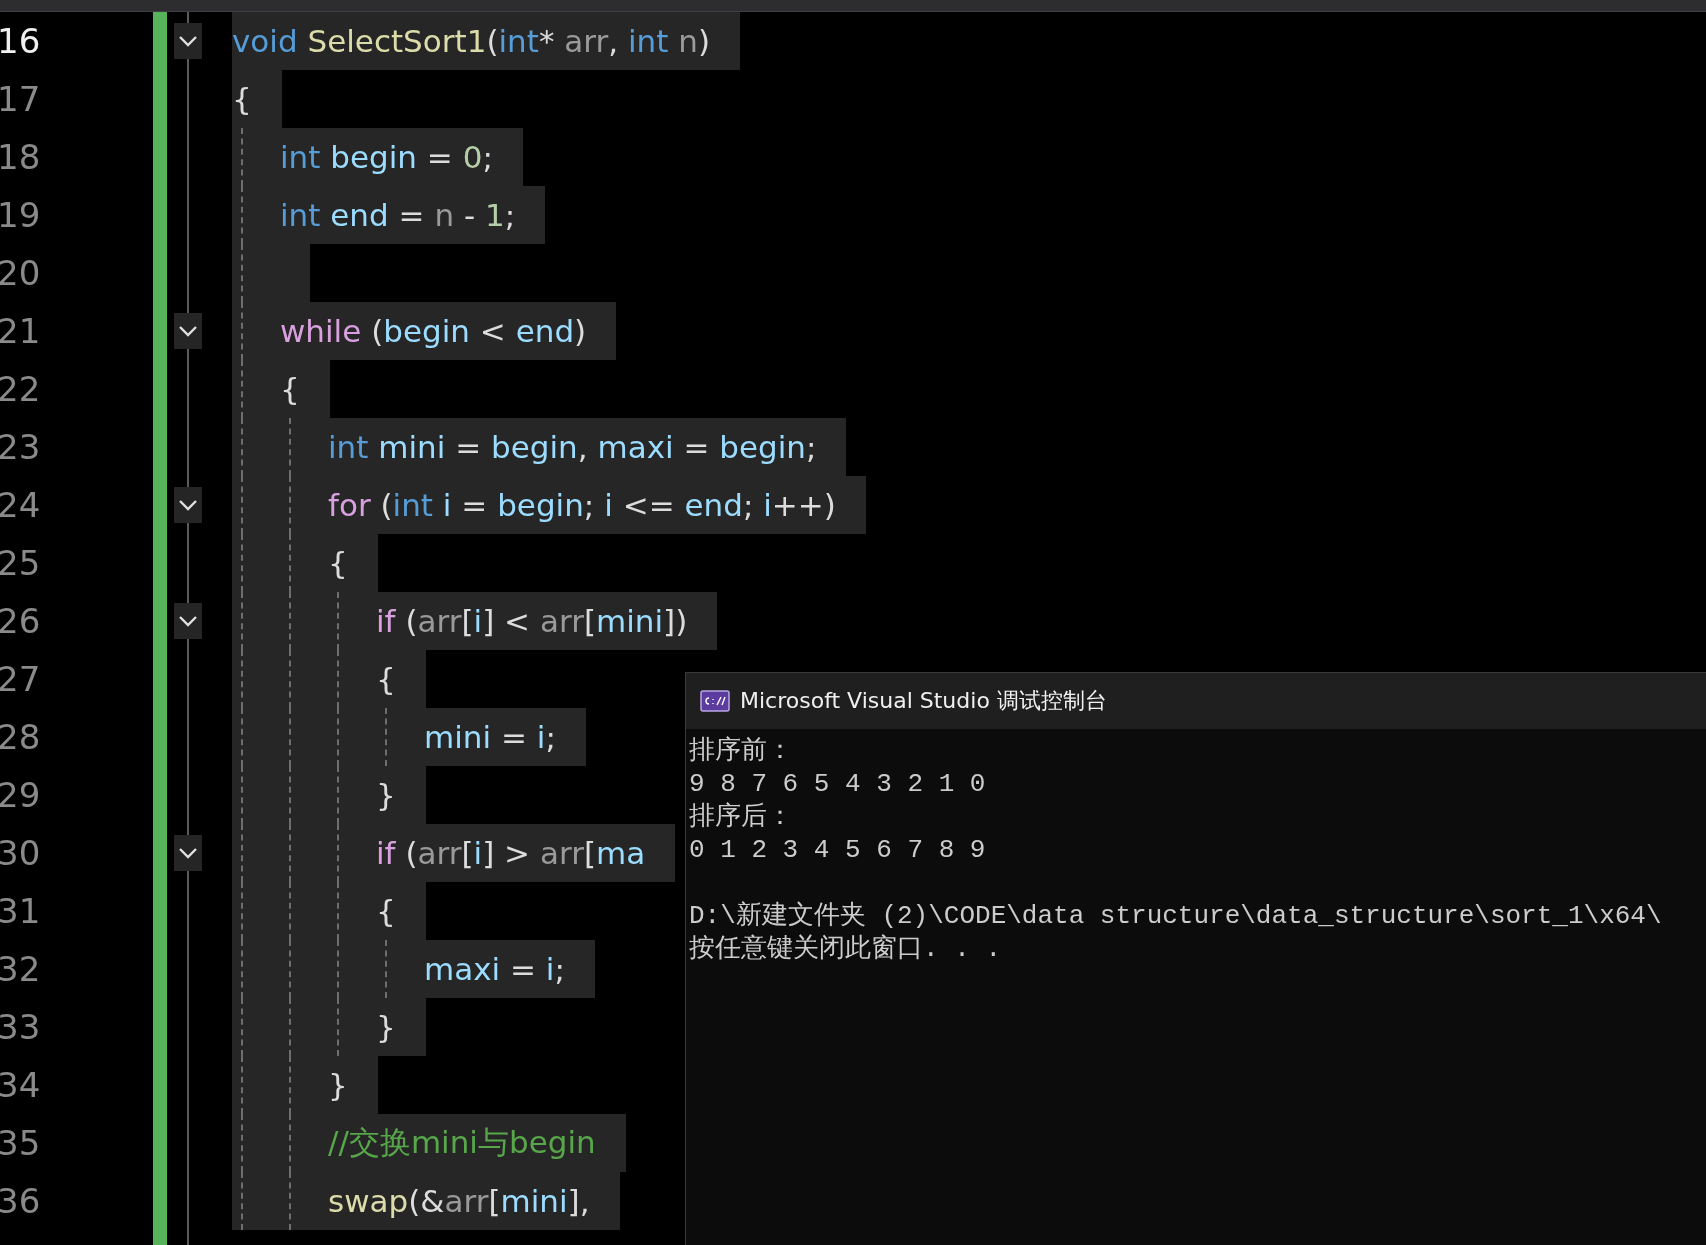 The width and height of the screenshot is (1706, 1245). I want to click on line-number: 18, so click(20, 157).